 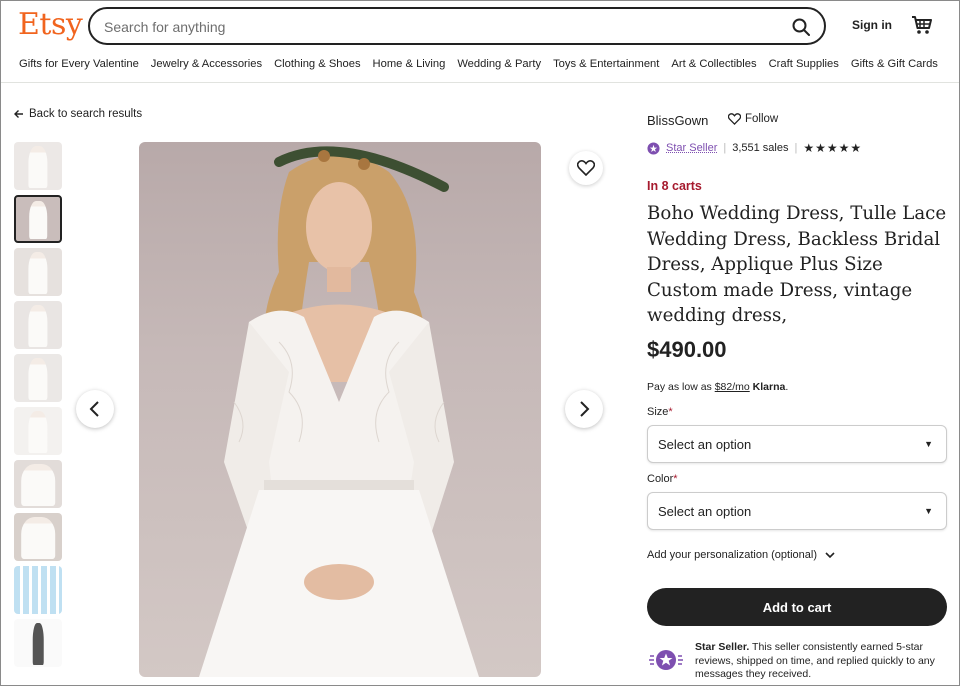 I want to click on search-bar, so click(x=457, y=26).